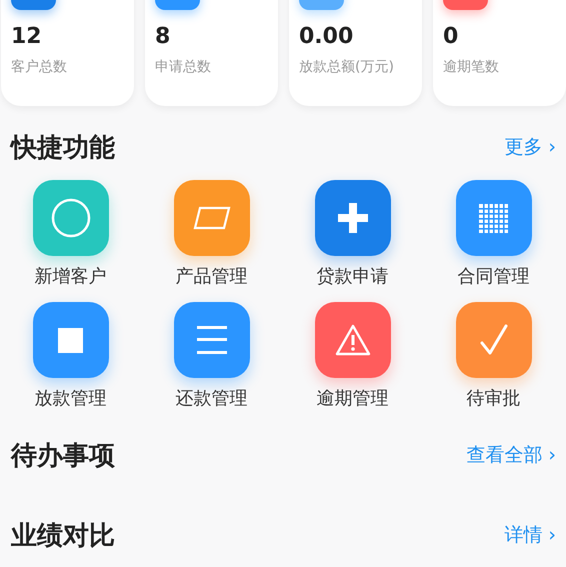 This screenshot has height=567, width=566. What do you see at coordinates (163, 37) in the screenshot?
I see `stat-value: 8` at bounding box center [163, 37].